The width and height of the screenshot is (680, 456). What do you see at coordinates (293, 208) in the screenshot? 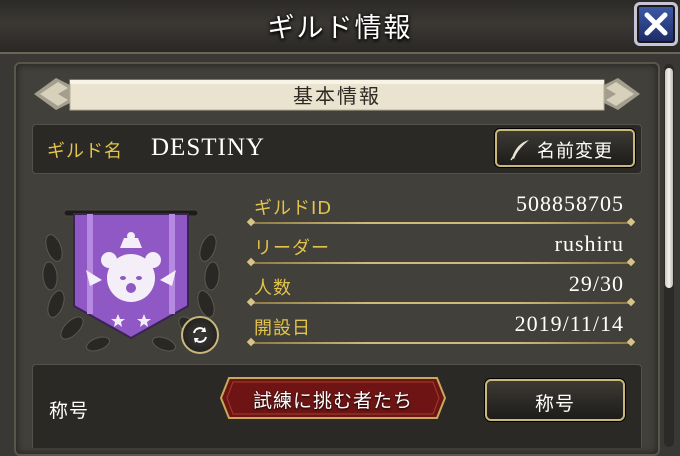
I see `guild-id-label: ギルドID` at bounding box center [293, 208].